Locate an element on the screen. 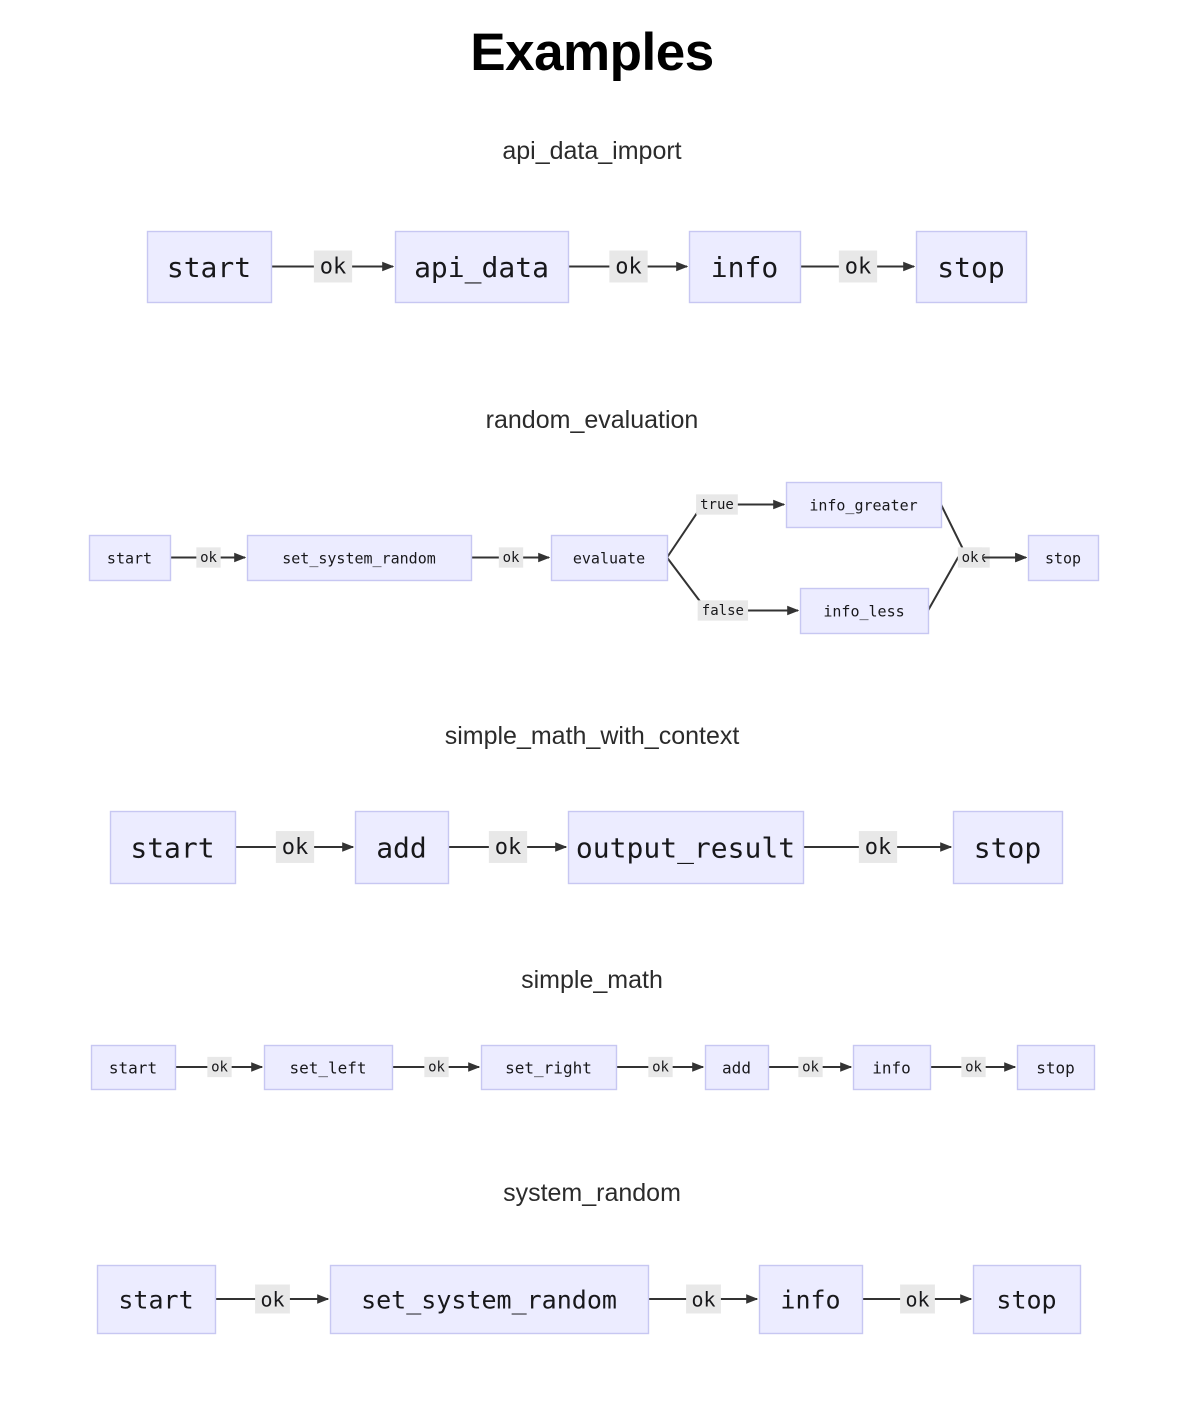 The image size is (1184, 1426). node-info_less: info_less is located at coordinates (864, 611).